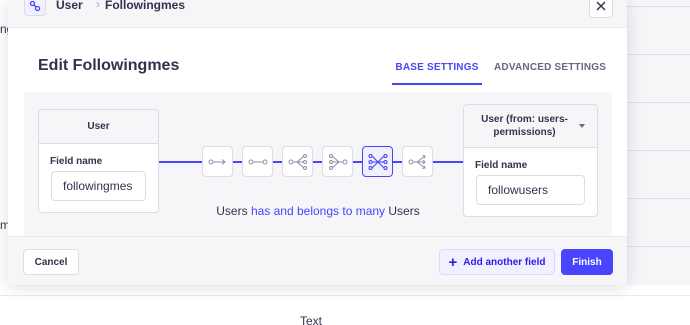  I want to click on relation-description: Users has and belongs to many Users, so click(318, 211).